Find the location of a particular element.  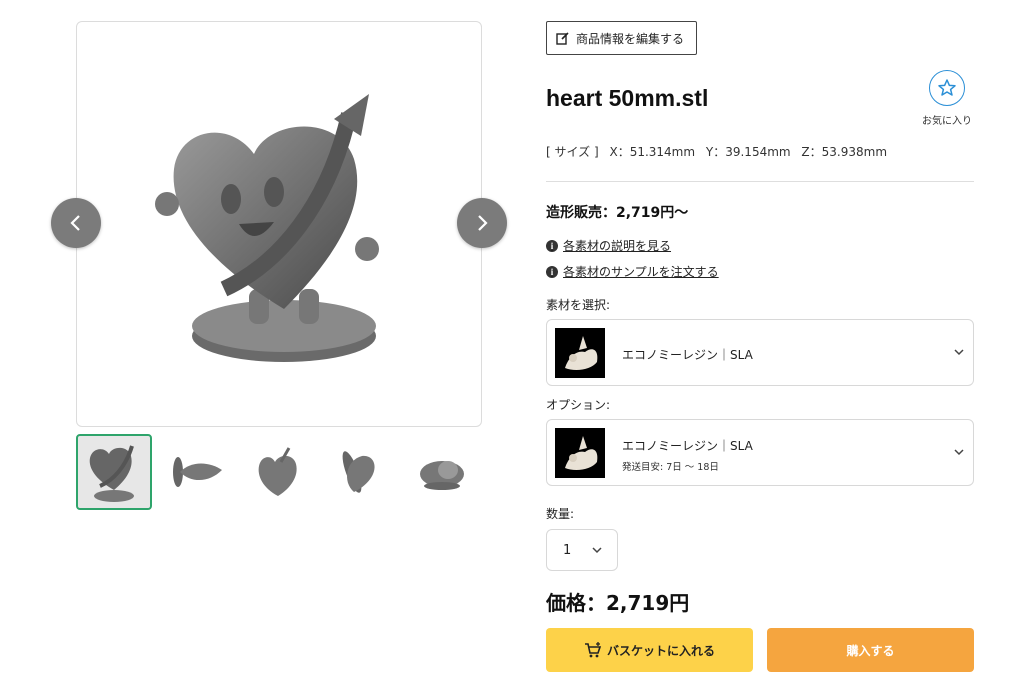

option-select: エコノミーレジン｜SLA 発送目安: 7日 〜 18日 is located at coordinates (760, 452).